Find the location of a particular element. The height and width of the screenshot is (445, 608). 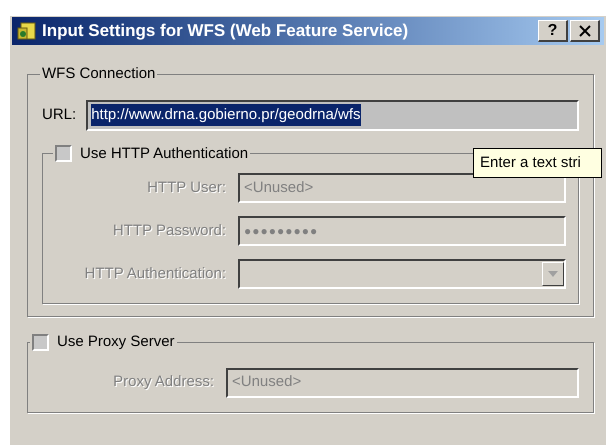

group-title: WFS Connection is located at coordinates (98, 74).